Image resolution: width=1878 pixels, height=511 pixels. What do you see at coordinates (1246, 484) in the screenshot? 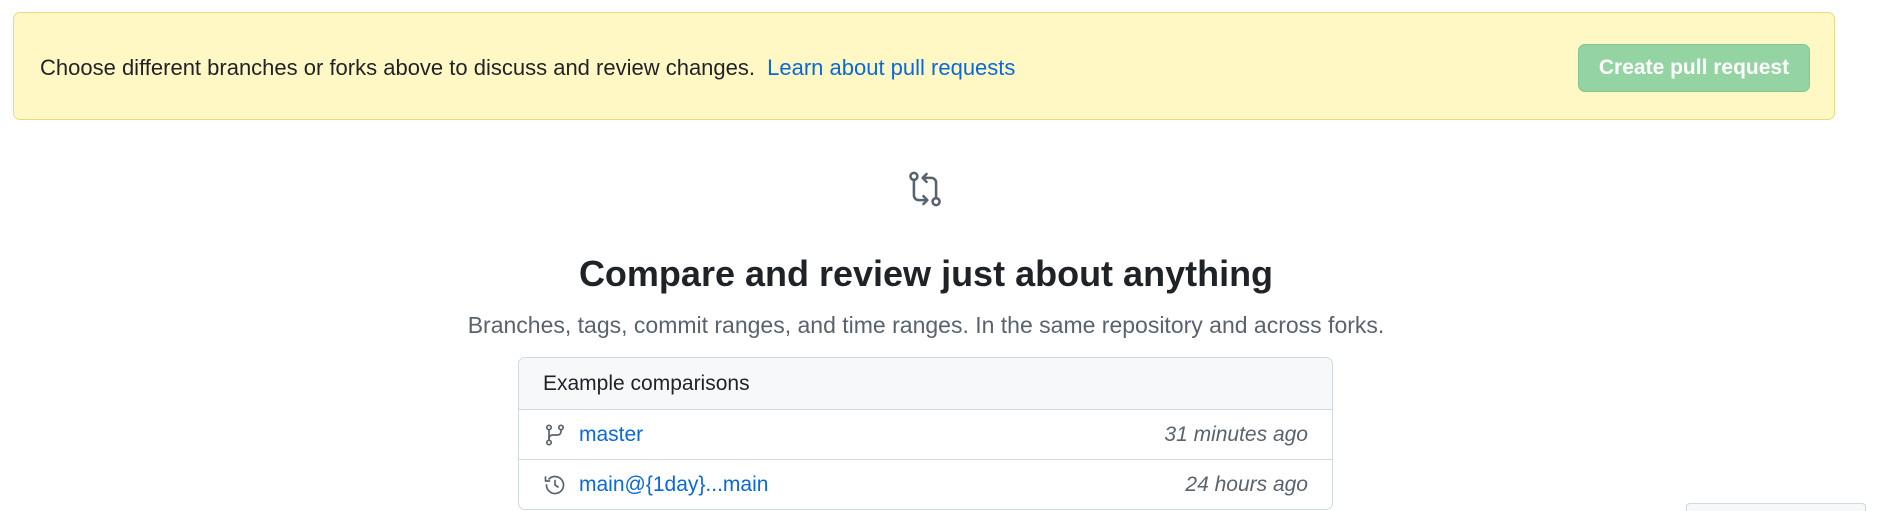
I see `comparison-time: 24 hours ago` at bounding box center [1246, 484].